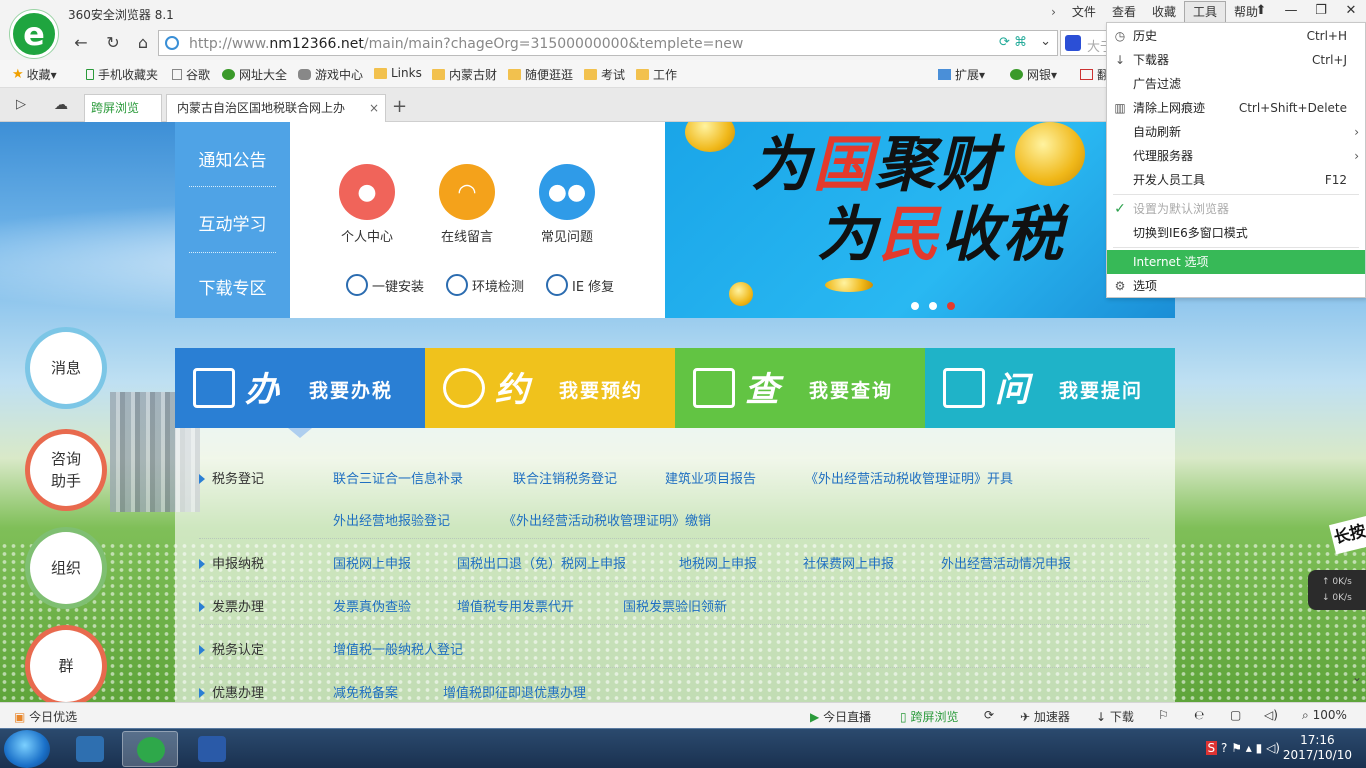 The width and height of the screenshot is (1366, 768). What do you see at coordinates (1317, 748) in the screenshot?
I see `clock: 17:16 2017/10/10` at bounding box center [1317, 748].